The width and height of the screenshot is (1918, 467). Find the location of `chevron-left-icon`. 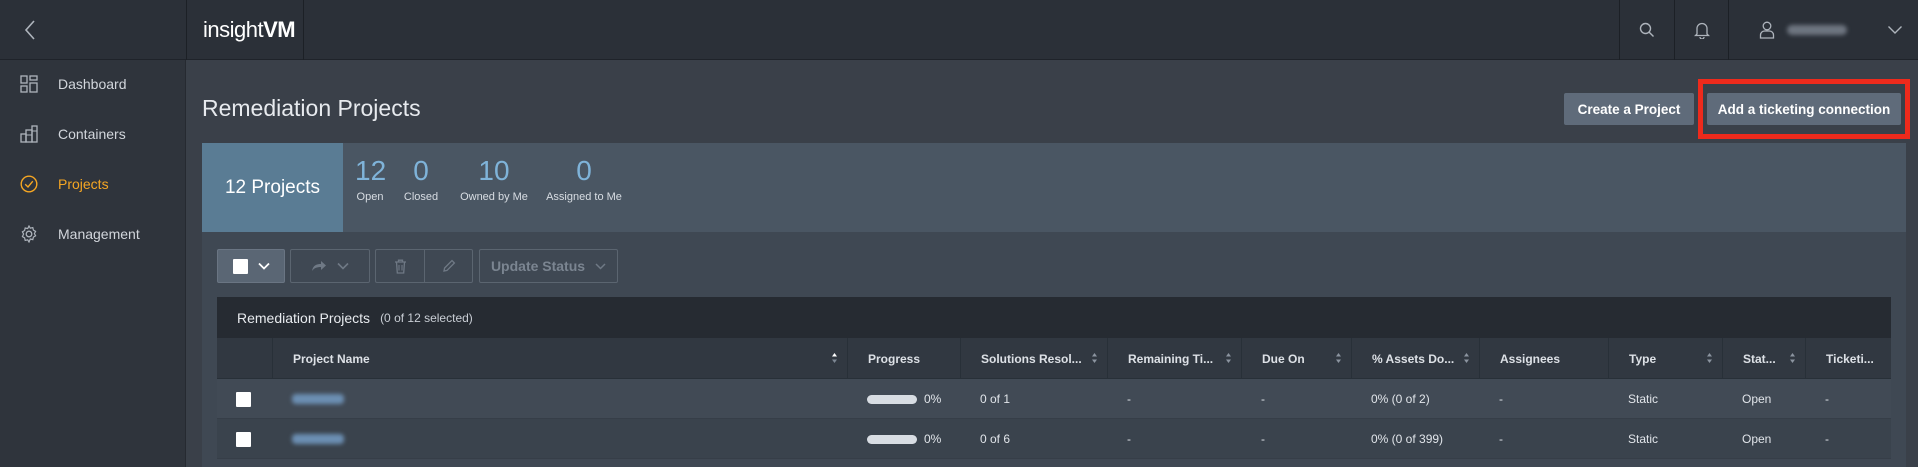

chevron-left-icon is located at coordinates (29, 30).